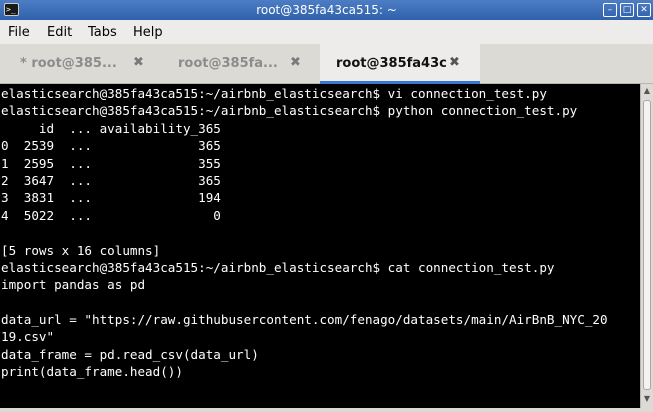 The width and height of the screenshot is (653, 412). What do you see at coordinates (111, 146) in the screenshot?
I see `terminal-line: 0 2539 ... 365` at bounding box center [111, 146].